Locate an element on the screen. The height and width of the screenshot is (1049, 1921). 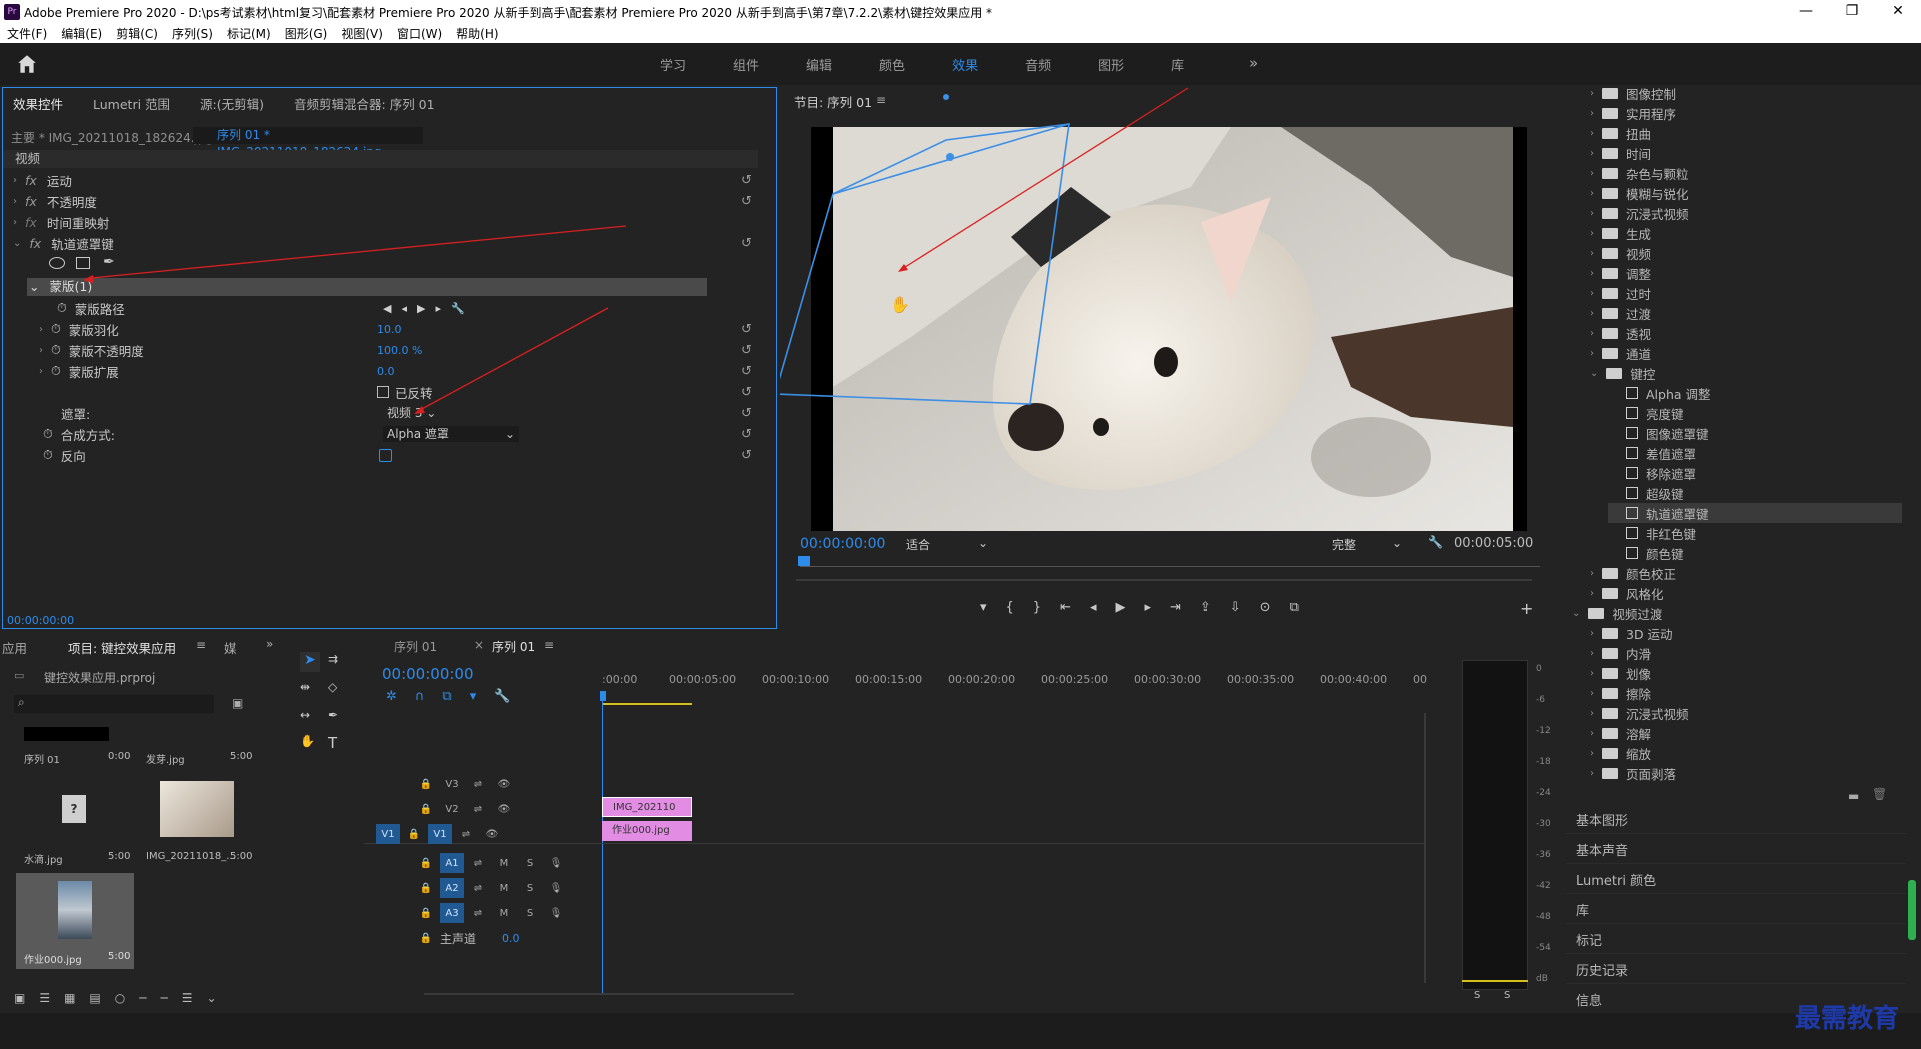
wrench-icon: 🔧 is located at coordinates (1435, 542).